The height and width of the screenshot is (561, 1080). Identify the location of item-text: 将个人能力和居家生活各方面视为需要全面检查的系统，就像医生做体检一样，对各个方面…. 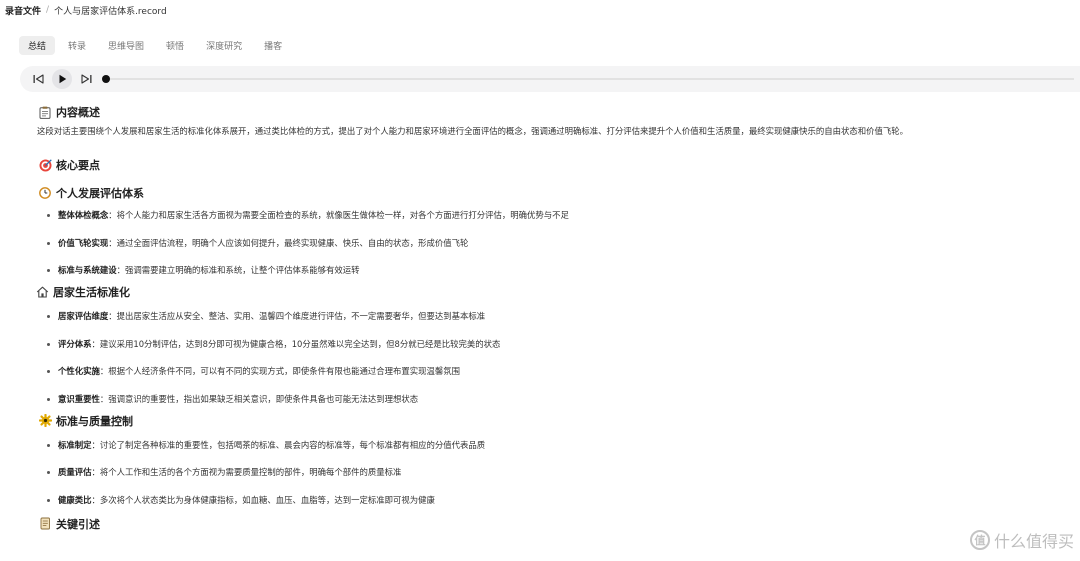
(342, 215).